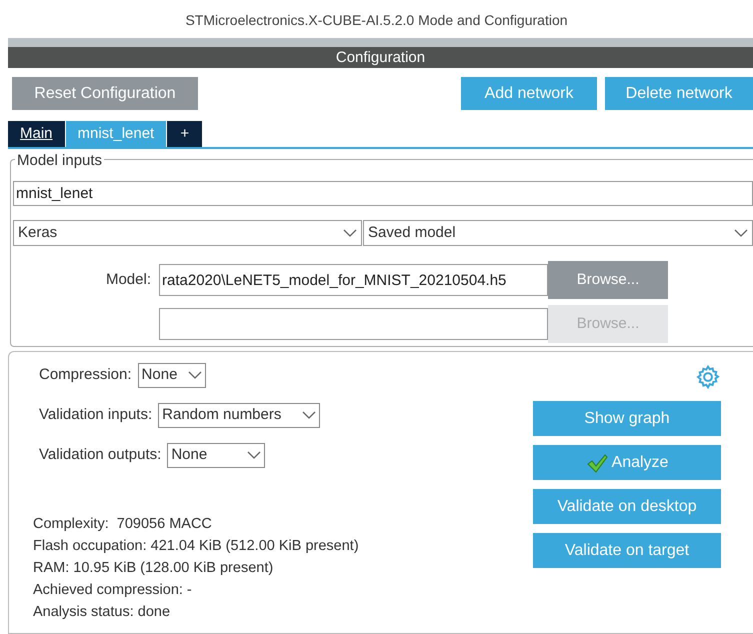  What do you see at coordinates (353, 324) in the screenshot?
I see `file-field` at bounding box center [353, 324].